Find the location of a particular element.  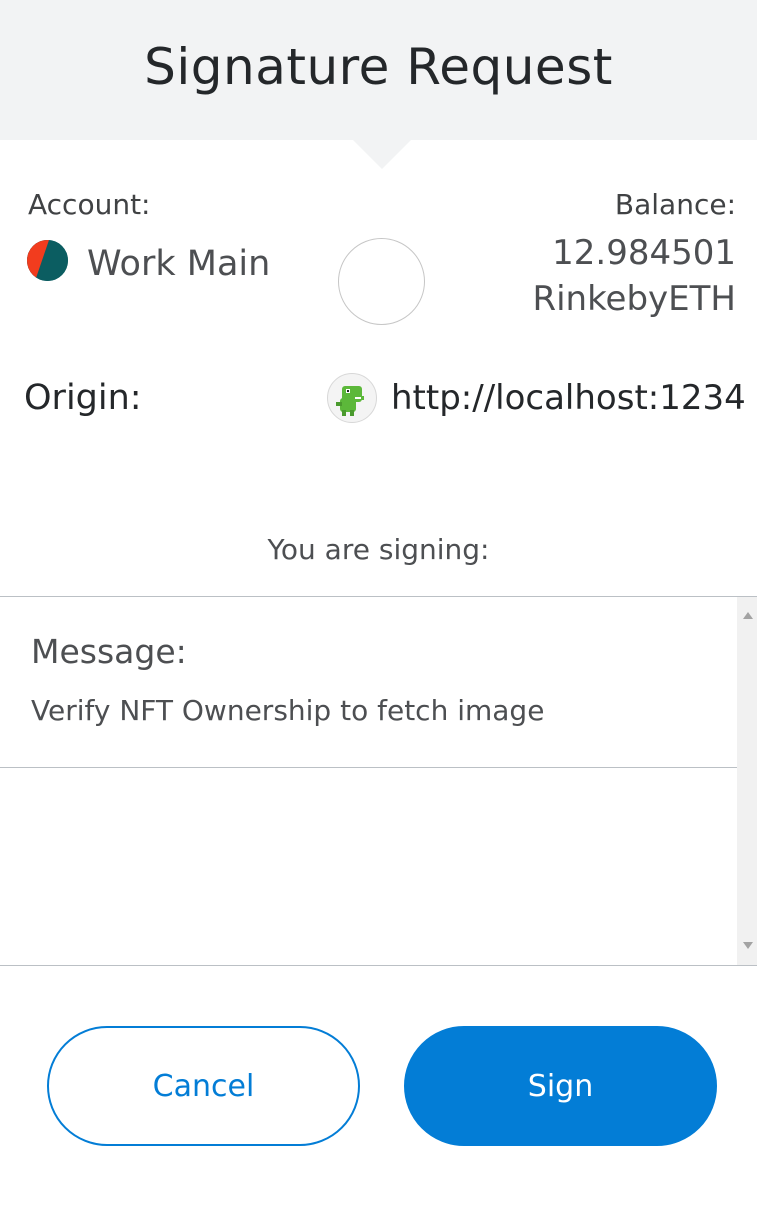

message-value: Verify NFT Ownership to fetch image is located at coordinates (288, 710).